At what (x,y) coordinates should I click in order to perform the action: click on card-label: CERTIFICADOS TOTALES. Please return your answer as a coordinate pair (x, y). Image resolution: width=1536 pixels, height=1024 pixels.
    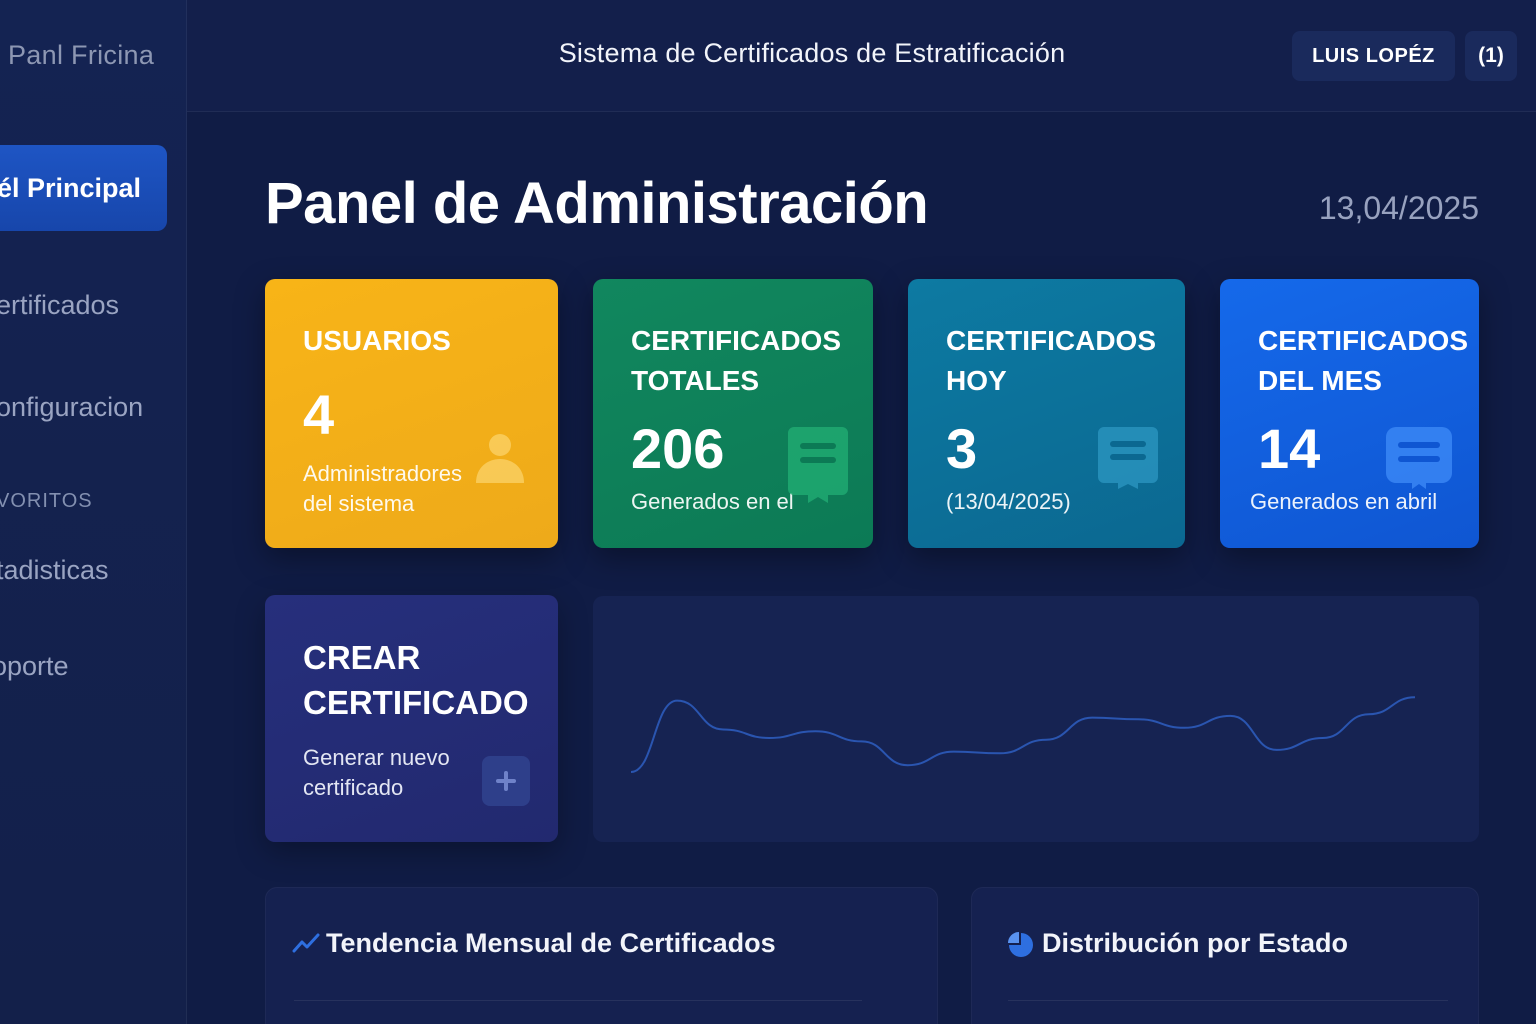
    Looking at the image, I should click on (736, 360).